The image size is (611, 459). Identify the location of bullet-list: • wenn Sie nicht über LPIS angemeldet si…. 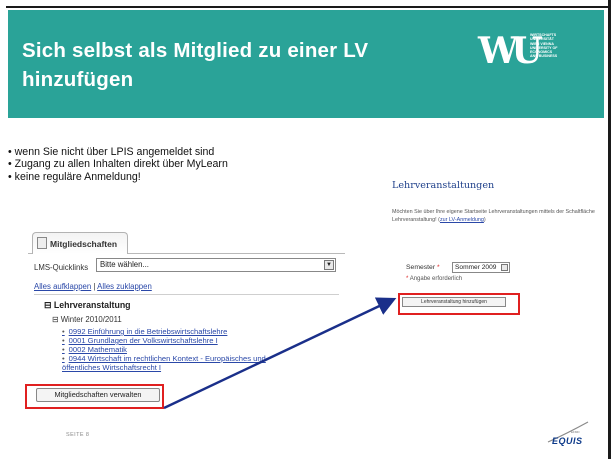
(118, 164).